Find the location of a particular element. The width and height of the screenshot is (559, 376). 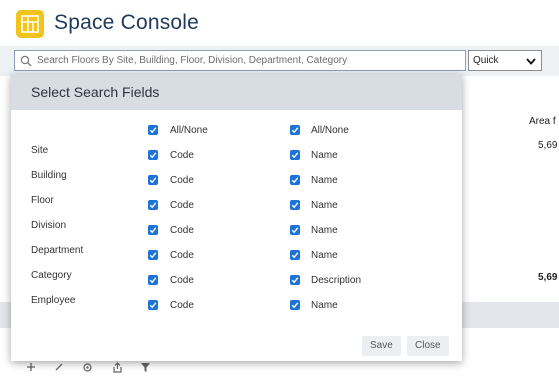

export-icon is located at coordinates (117, 369).